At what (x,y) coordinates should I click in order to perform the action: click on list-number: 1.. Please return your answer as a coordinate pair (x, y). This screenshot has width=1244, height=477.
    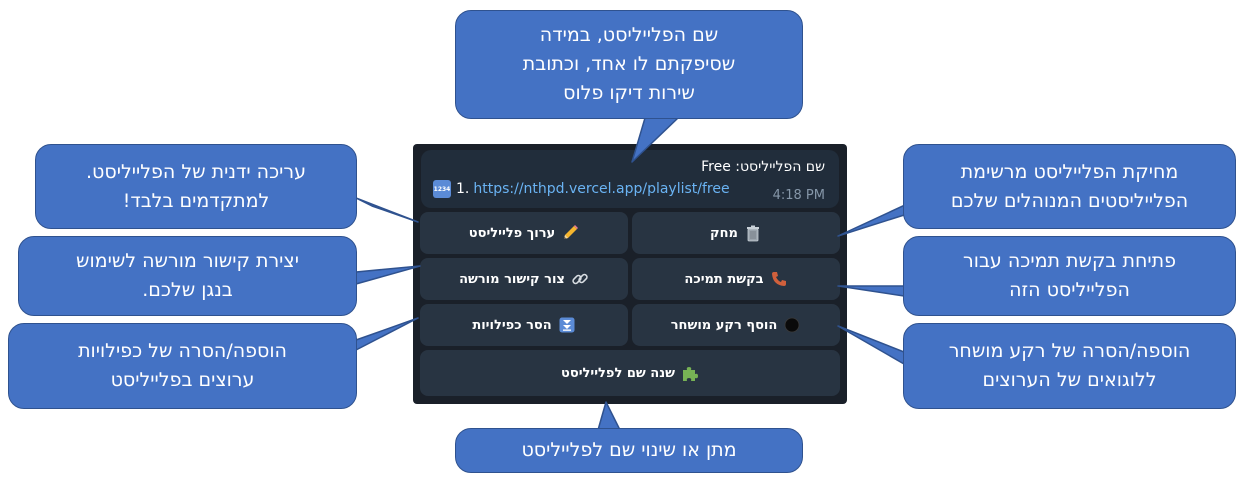
    Looking at the image, I should click on (463, 189).